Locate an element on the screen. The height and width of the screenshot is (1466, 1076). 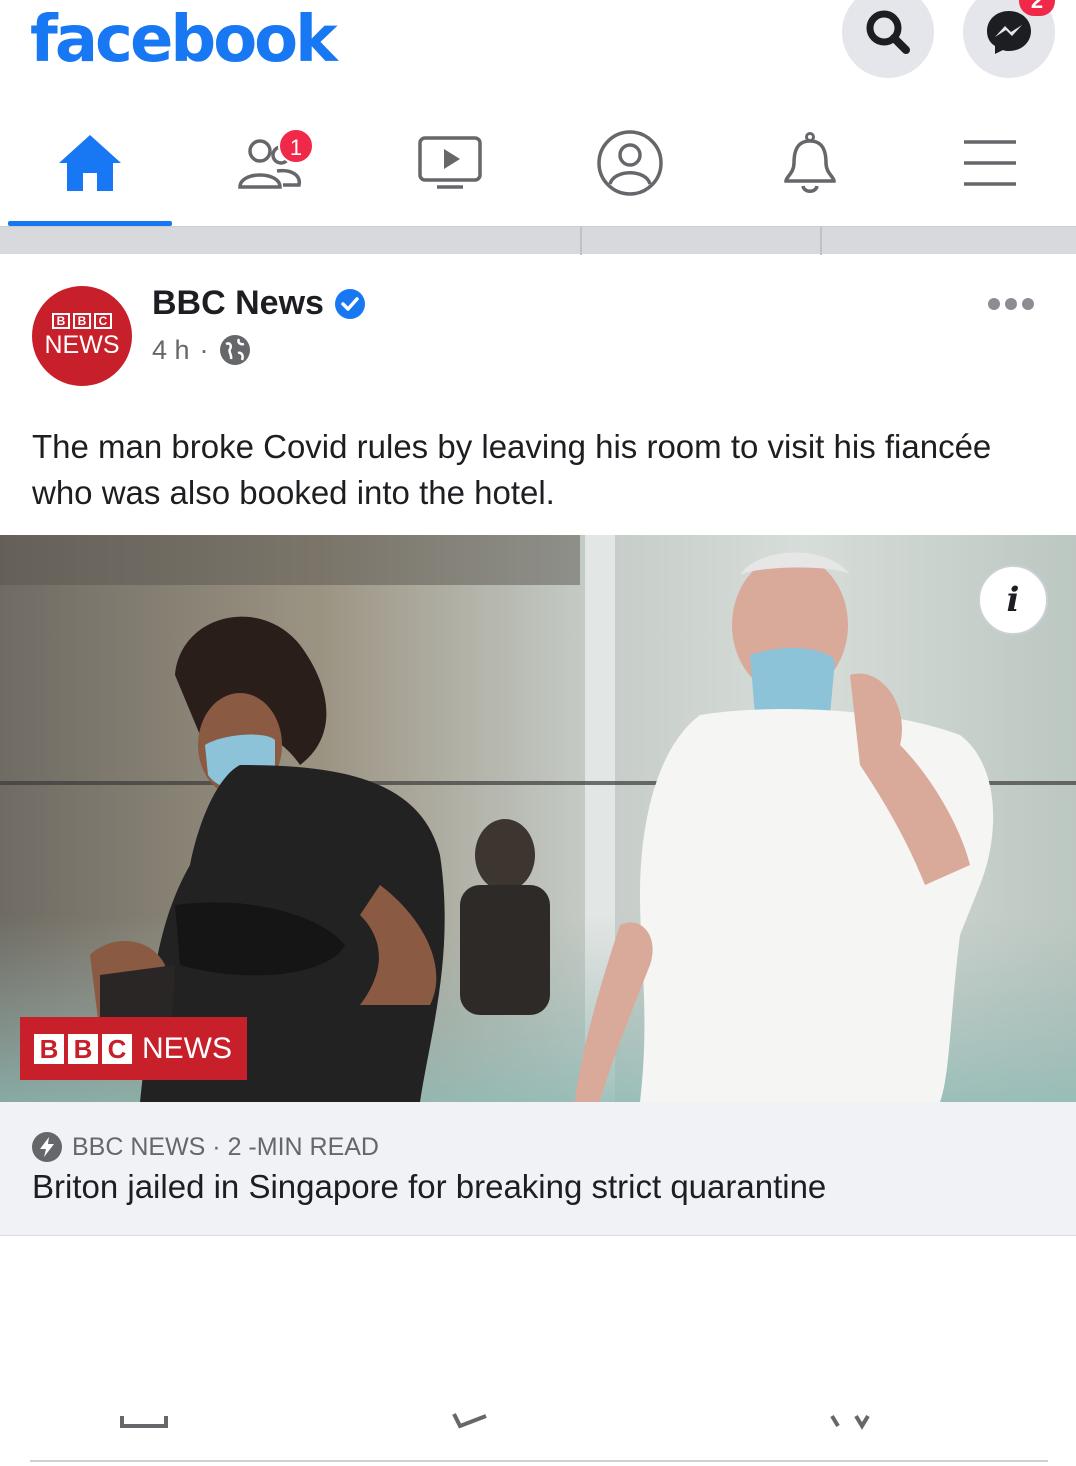
avatar-news-word: NEWS is located at coordinates (82, 344).